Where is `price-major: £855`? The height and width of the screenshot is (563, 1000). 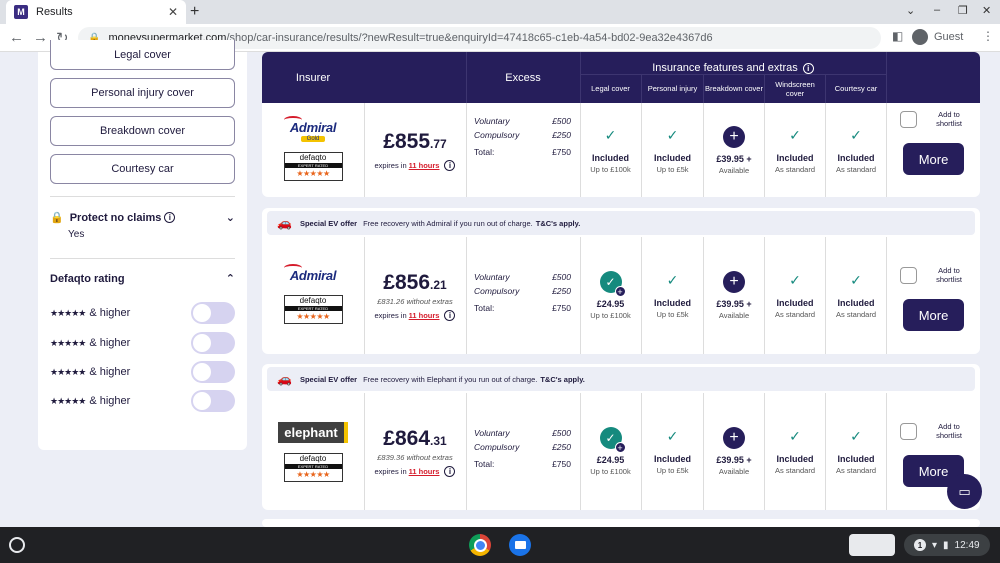
price-major: £855 is located at coordinates (407, 141).